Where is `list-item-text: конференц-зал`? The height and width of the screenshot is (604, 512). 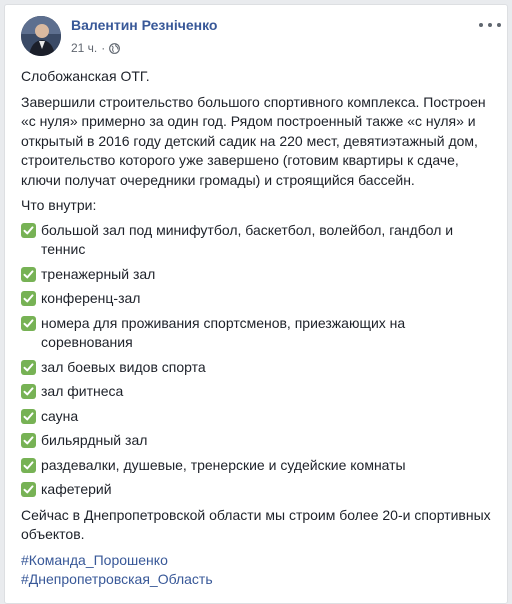
list-item-text: конференц-зал is located at coordinates (91, 298).